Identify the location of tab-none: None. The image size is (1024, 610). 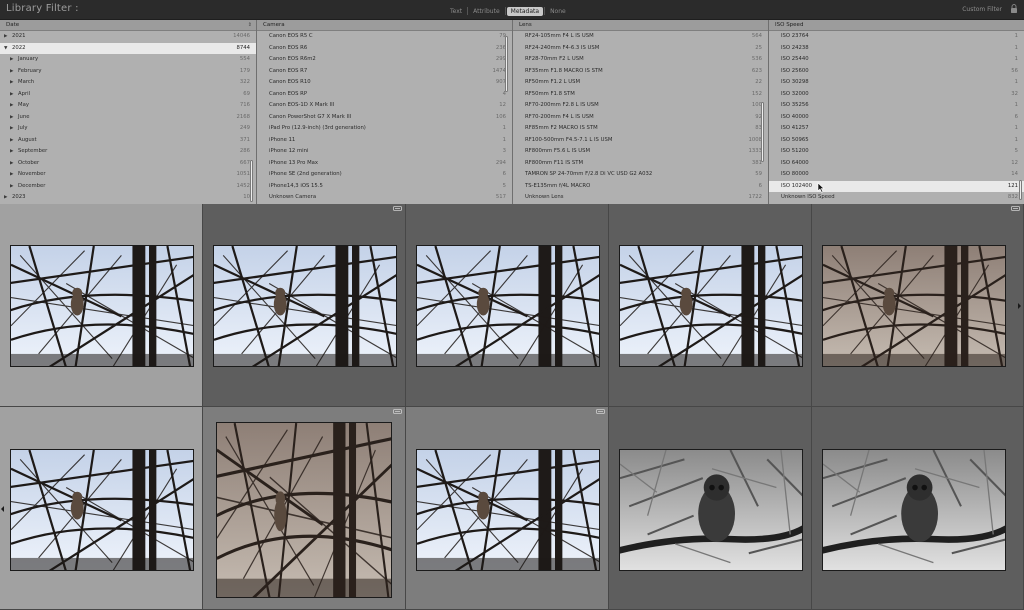
(558, 11).